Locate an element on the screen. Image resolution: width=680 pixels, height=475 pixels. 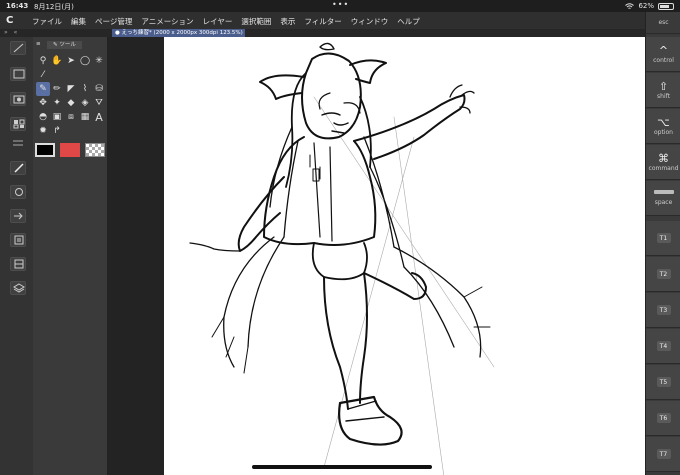
panel-collapse-arrows: » « is located at coordinates (11, 32).